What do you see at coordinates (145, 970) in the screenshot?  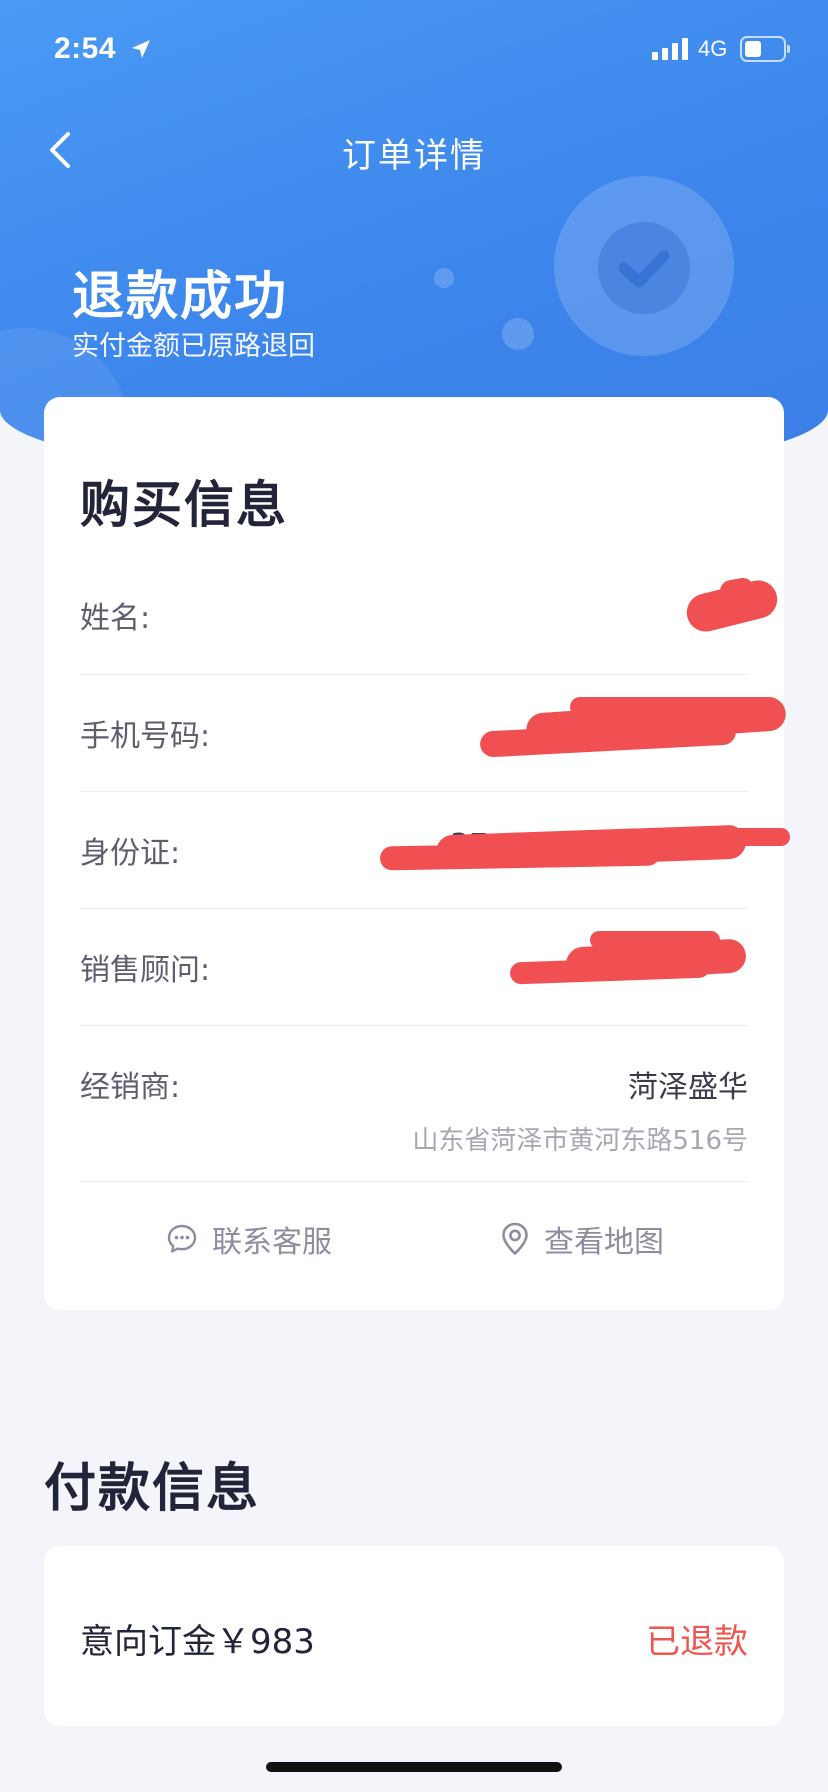 I see `sales-consultant-label: 销售顾问:` at bounding box center [145, 970].